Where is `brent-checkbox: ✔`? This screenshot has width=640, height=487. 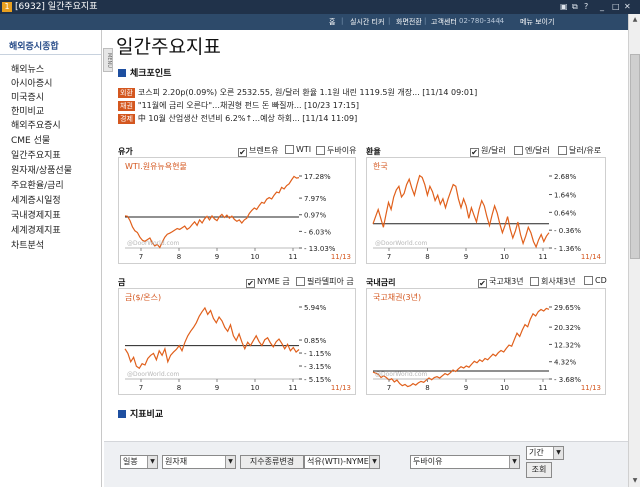
brent-checkbox: ✔ is located at coordinates (242, 152).